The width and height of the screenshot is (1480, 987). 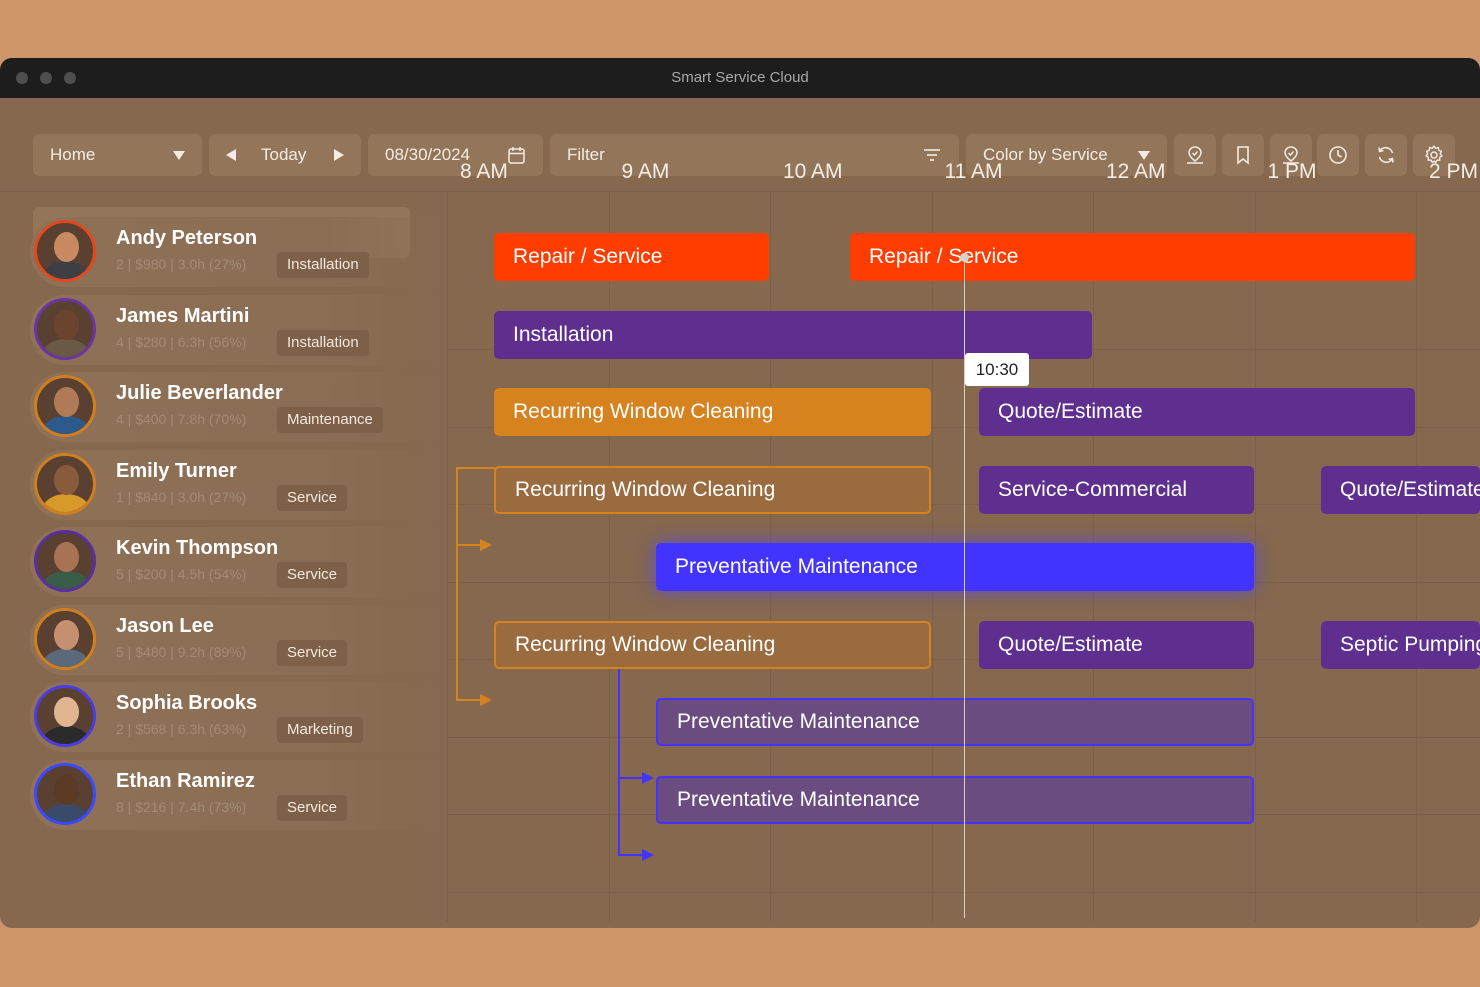 What do you see at coordinates (185, 780) in the screenshot?
I see `technician-name: Ethan Ramirez` at bounding box center [185, 780].